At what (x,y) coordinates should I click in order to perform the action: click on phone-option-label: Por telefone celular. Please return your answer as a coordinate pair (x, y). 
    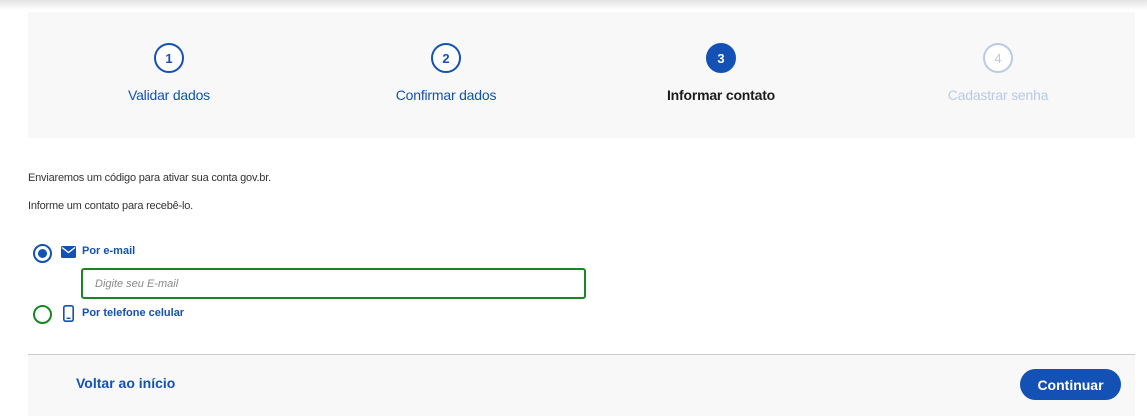
    Looking at the image, I should click on (133, 313).